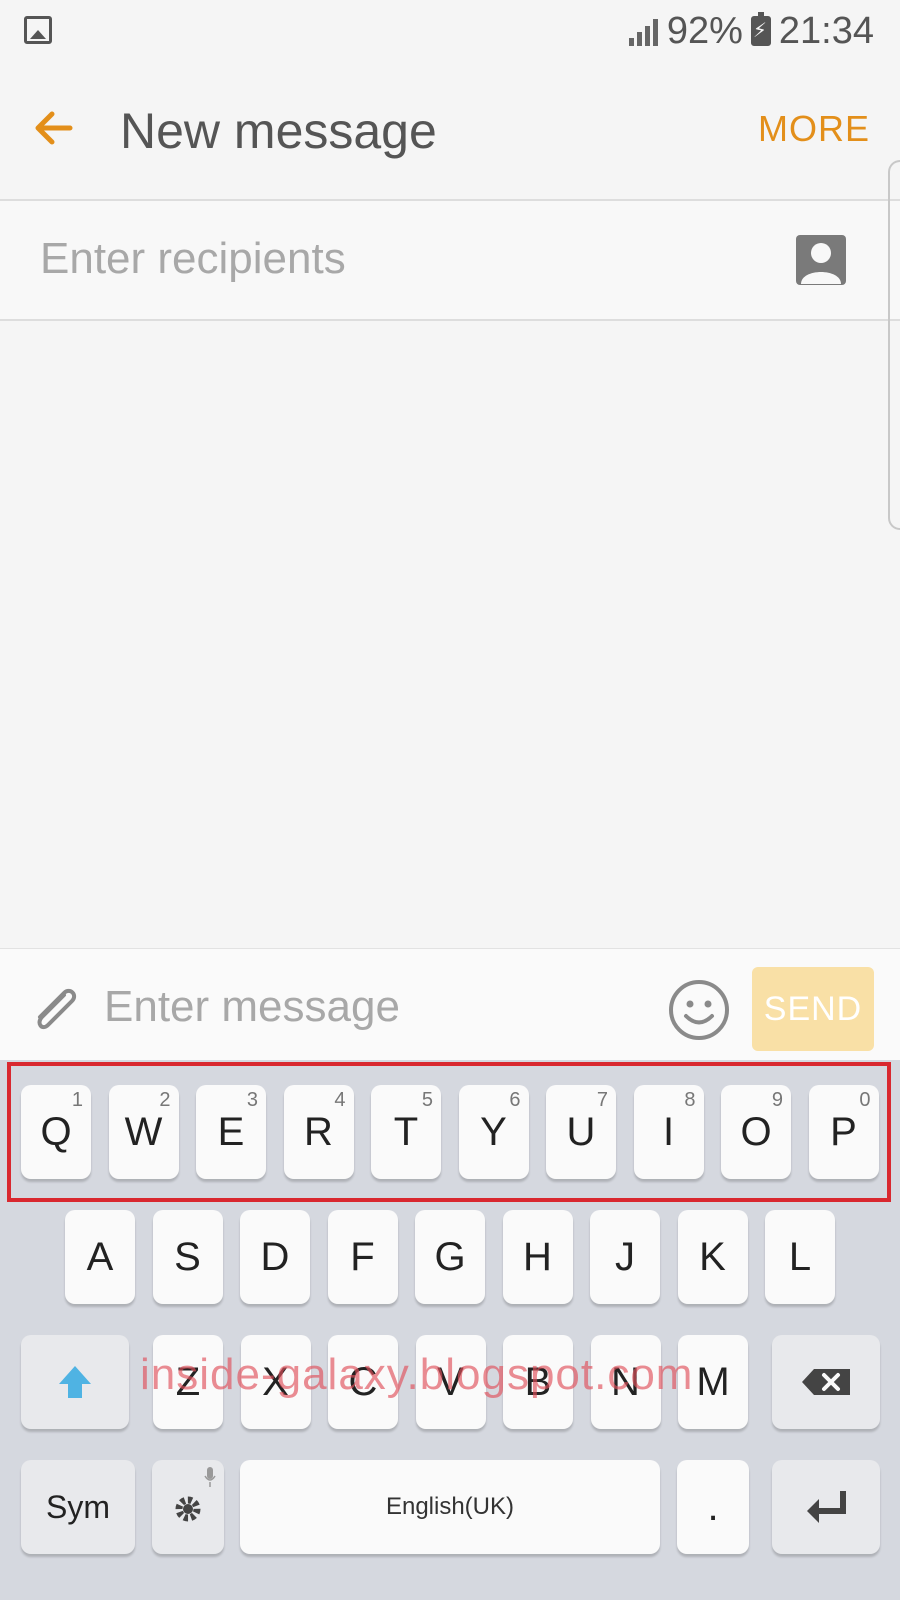 Image resolution: width=900 pixels, height=1600 pixels. I want to click on key-u-label: U, so click(581, 1131).